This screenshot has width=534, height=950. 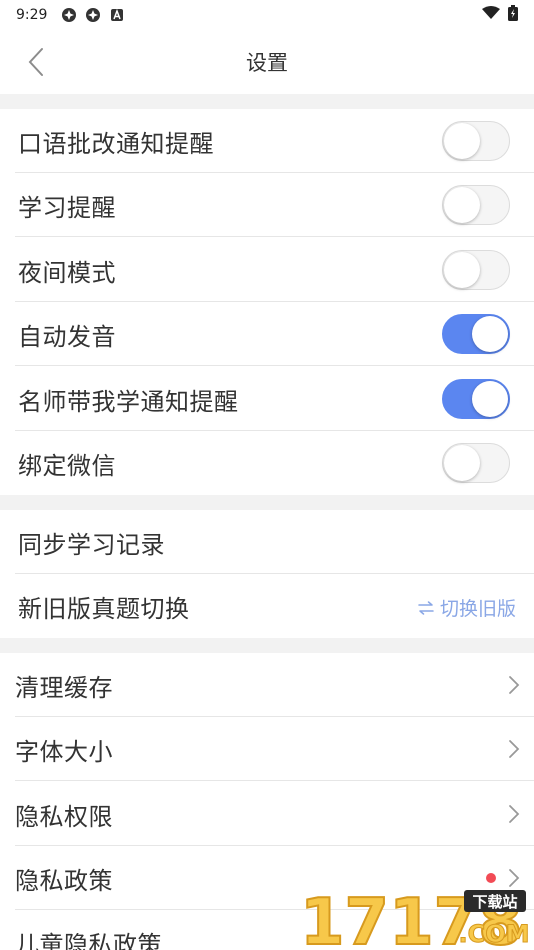 I want to click on setting-label: 名师带我学通知提醒, so click(x=128, y=401).